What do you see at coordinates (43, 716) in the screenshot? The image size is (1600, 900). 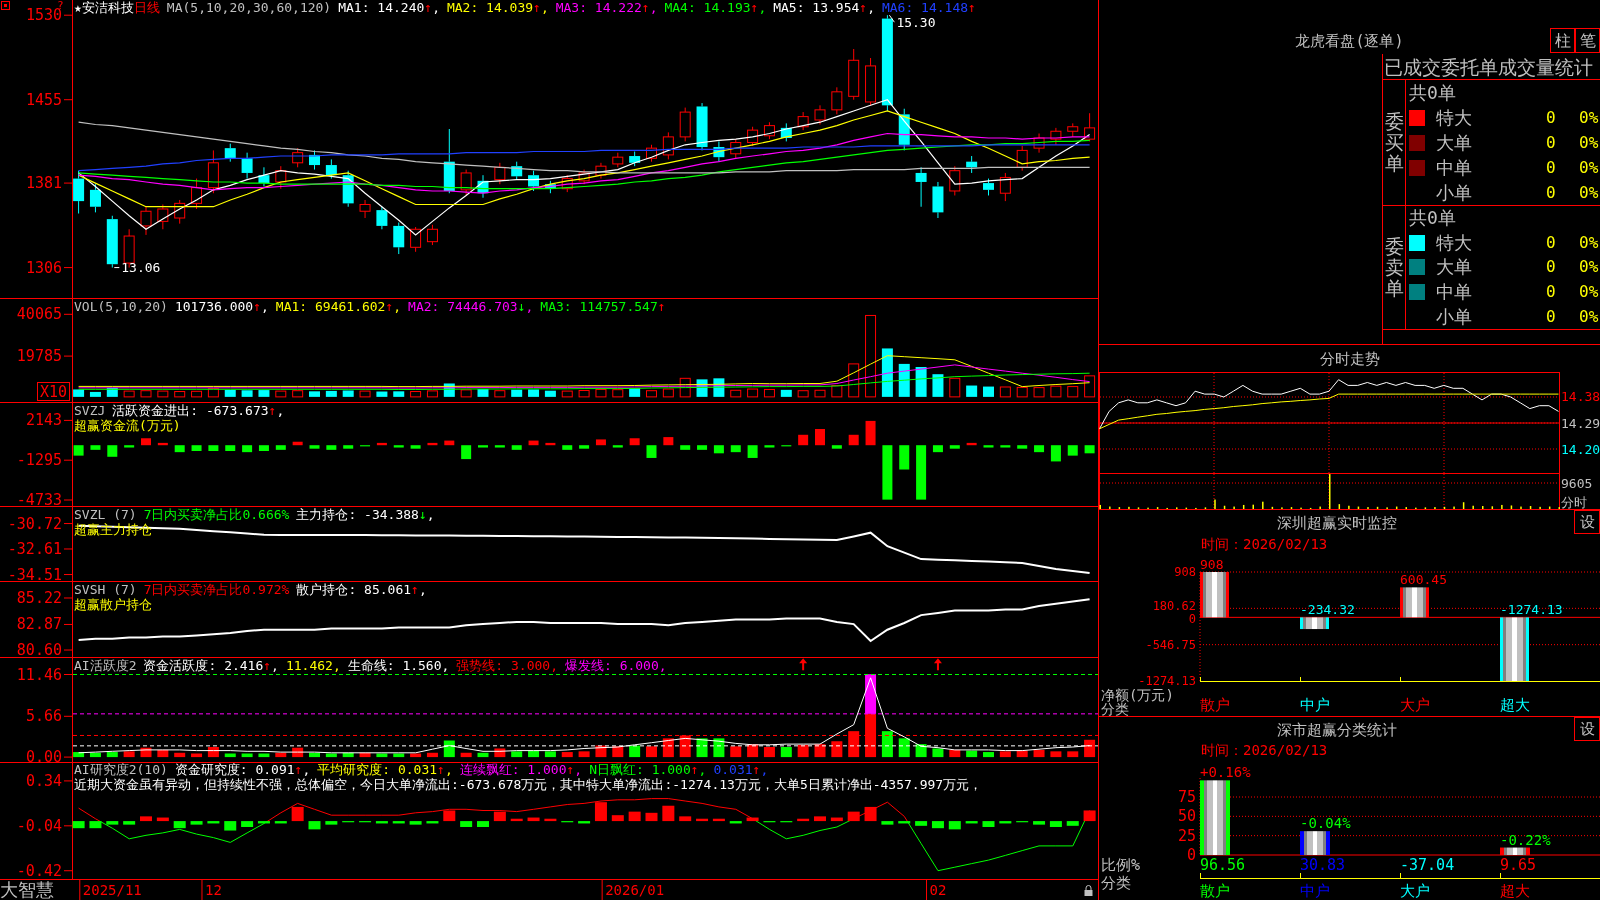 I see `axis-label: 5.66` at bounding box center [43, 716].